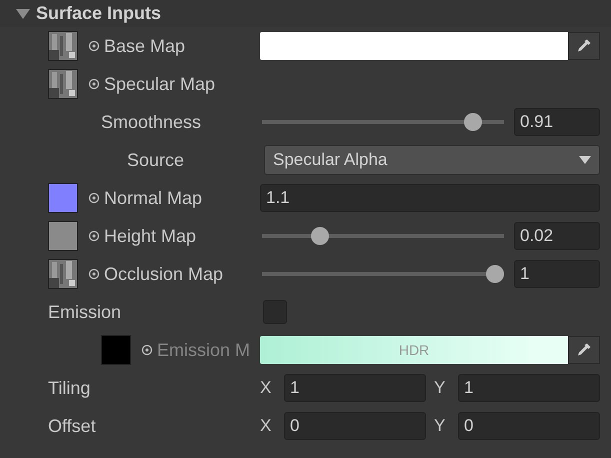  What do you see at coordinates (85, 312) in the screenshot?
I see `property-label: Emission` at bounding box center [85, 312].